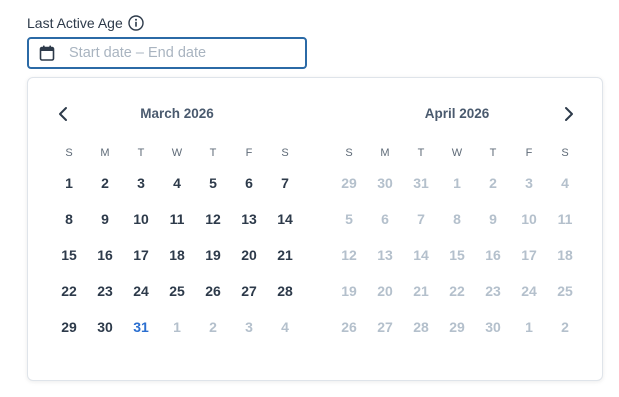 The width and height of the screenshot is (619, 397). Describe the element at coordinates (138, 53) in the screenshot. I see `date-range-placeholder: Start date – End date` at that location.